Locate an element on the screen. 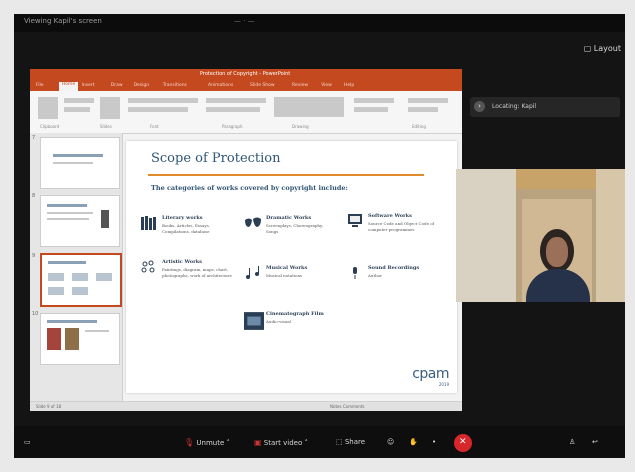 The image size is (635, 472). title-underline is located at coordinates (286, 175).